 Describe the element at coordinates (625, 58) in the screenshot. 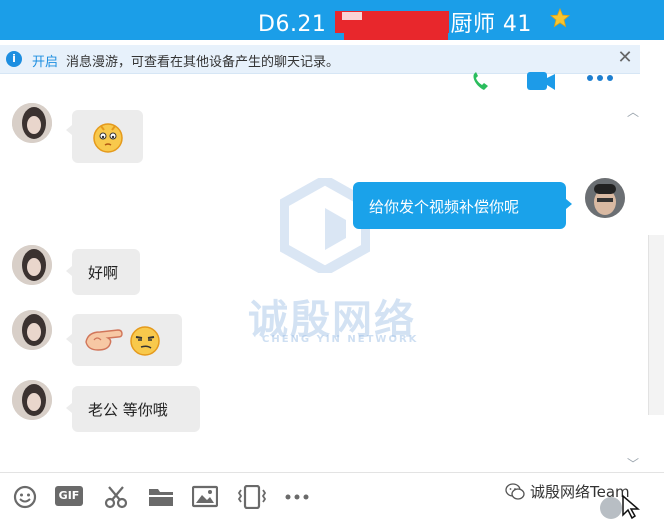

I see `close-icon: ✕` at that location.